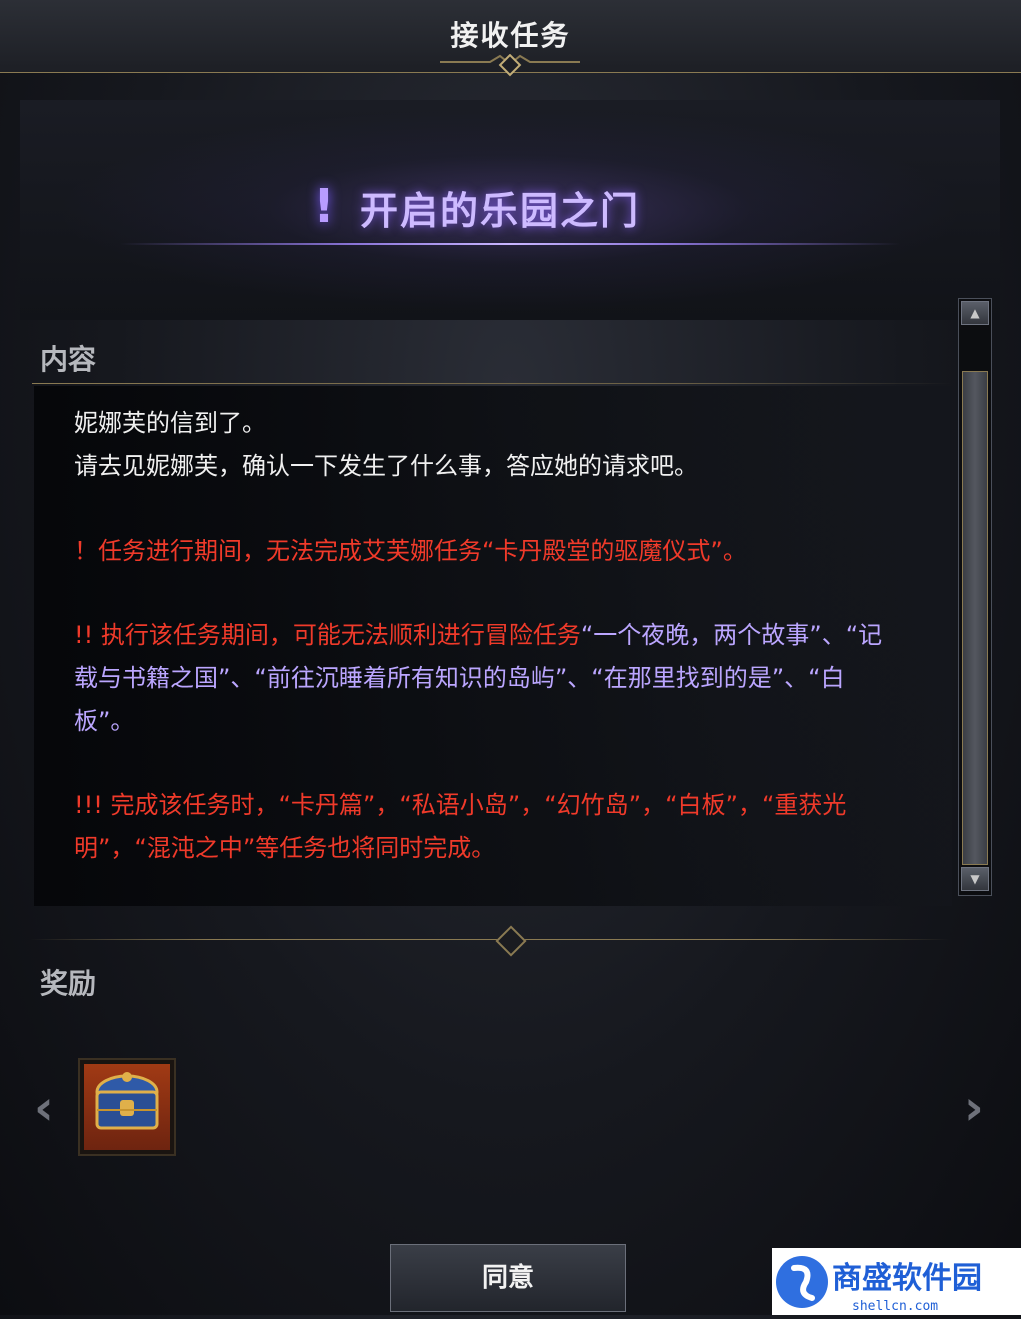 Image resolution: width=1021 pixels, height=1319 pixels. Describe the element at coordinates (410, 551) in the screenshot. I see `warning-1: ！任务进行期间，无法完成艾芙娜任务“卡丹殿堂的驱魔仪式”。` at that location.